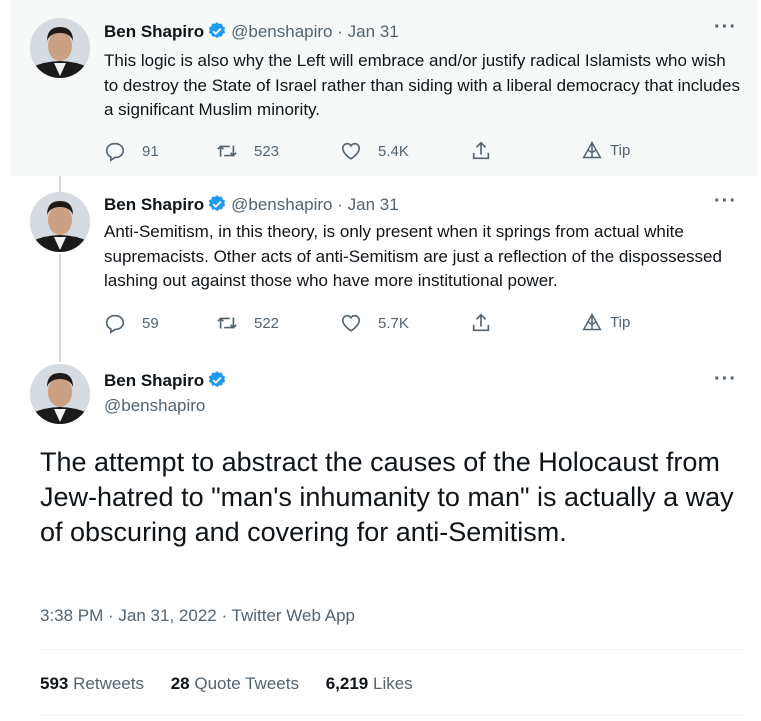 The image size is (761, 721). What do you see at coordinates (247, 151) in the screenshot?
I see `retweet-button: 523` at bounding box center [247, 151].